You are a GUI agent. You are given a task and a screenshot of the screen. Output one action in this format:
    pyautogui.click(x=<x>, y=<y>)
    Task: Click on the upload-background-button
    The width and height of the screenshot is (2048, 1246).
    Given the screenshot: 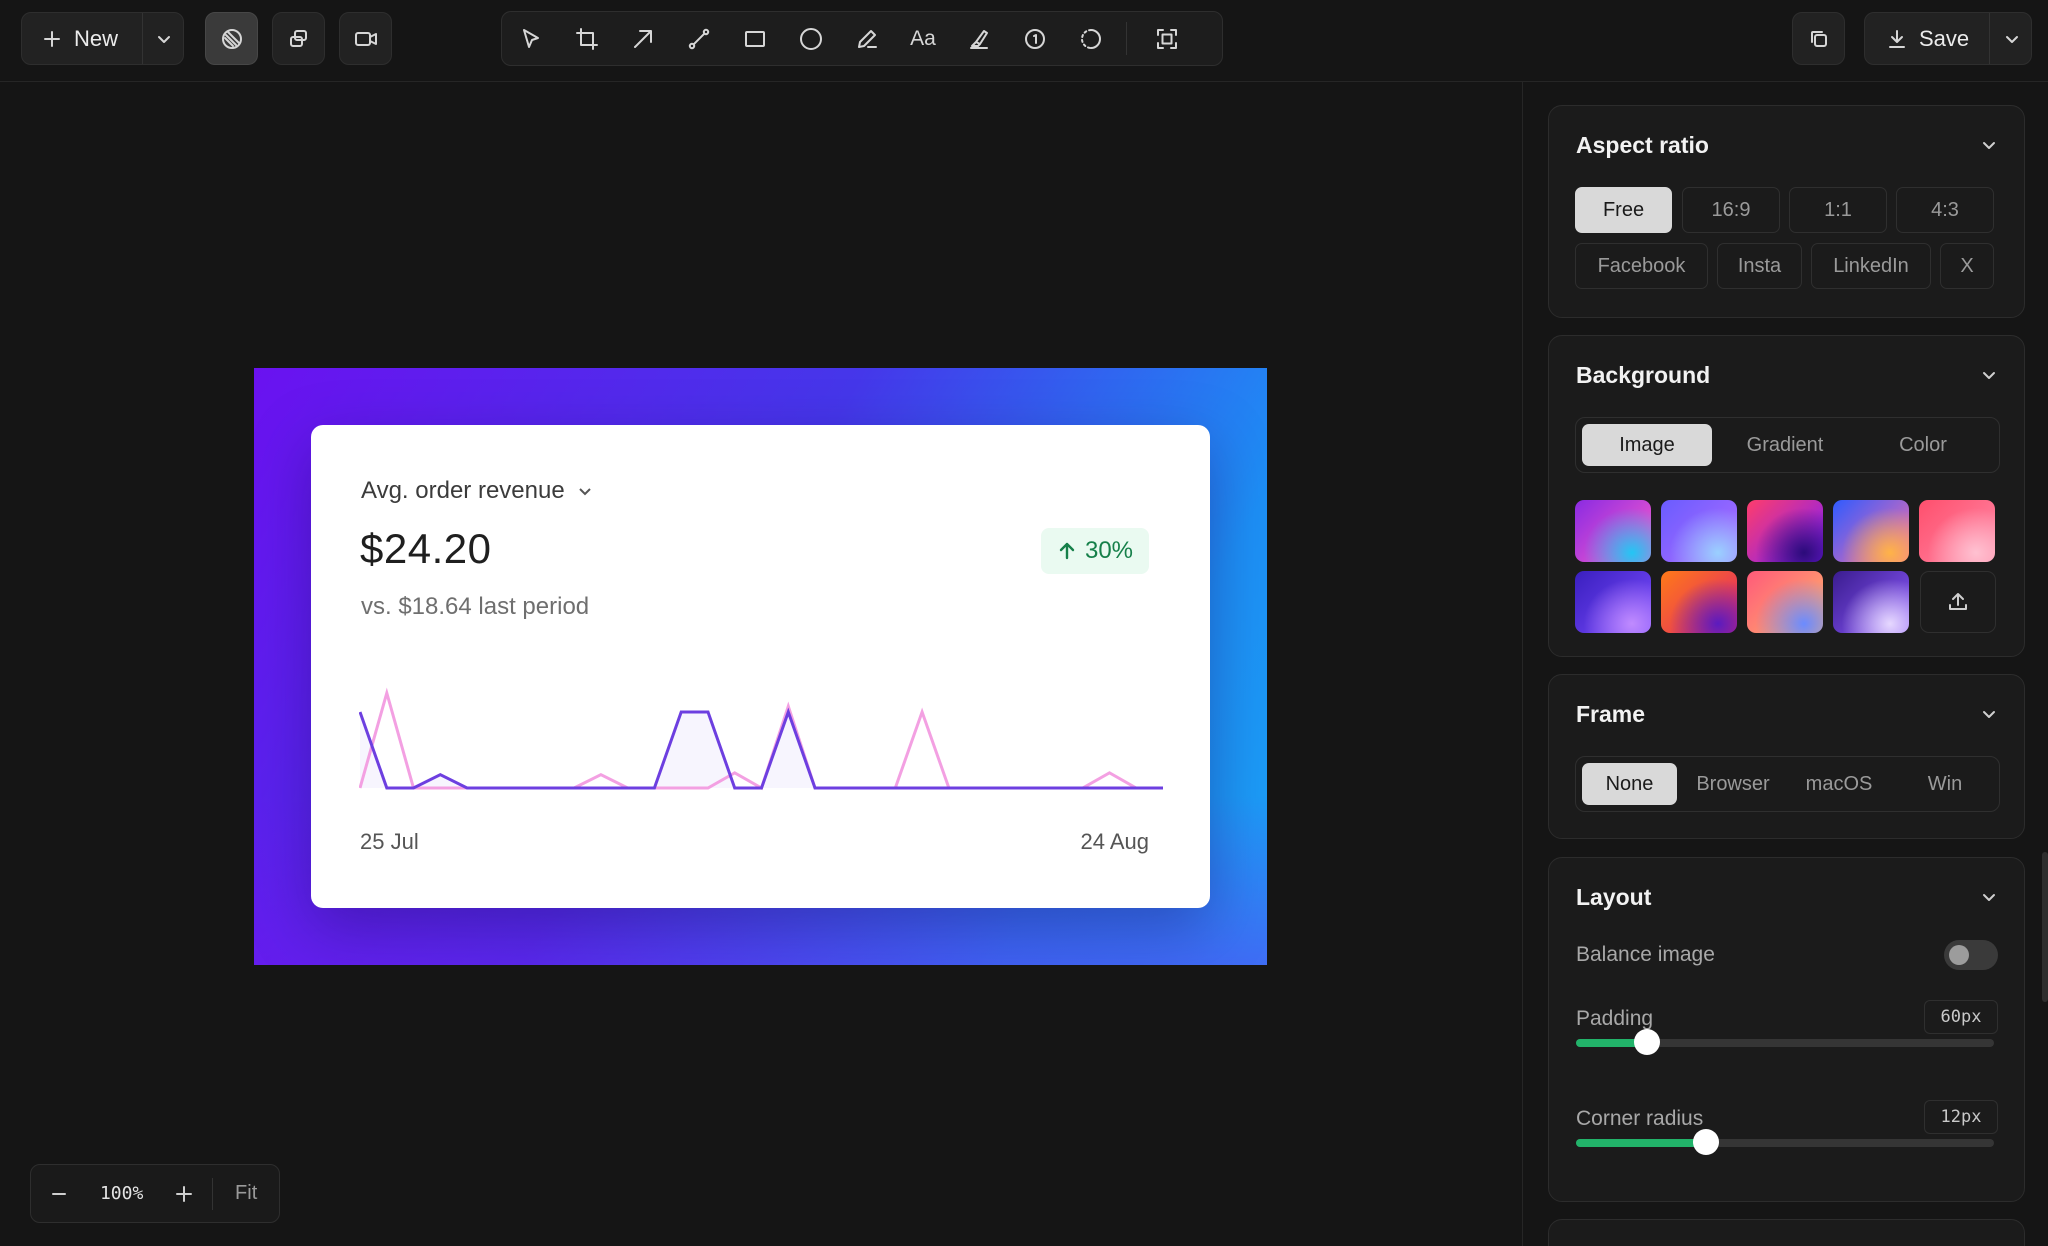 What is the action you would take?
    pyautogui.click(x=1958, y=602)
    